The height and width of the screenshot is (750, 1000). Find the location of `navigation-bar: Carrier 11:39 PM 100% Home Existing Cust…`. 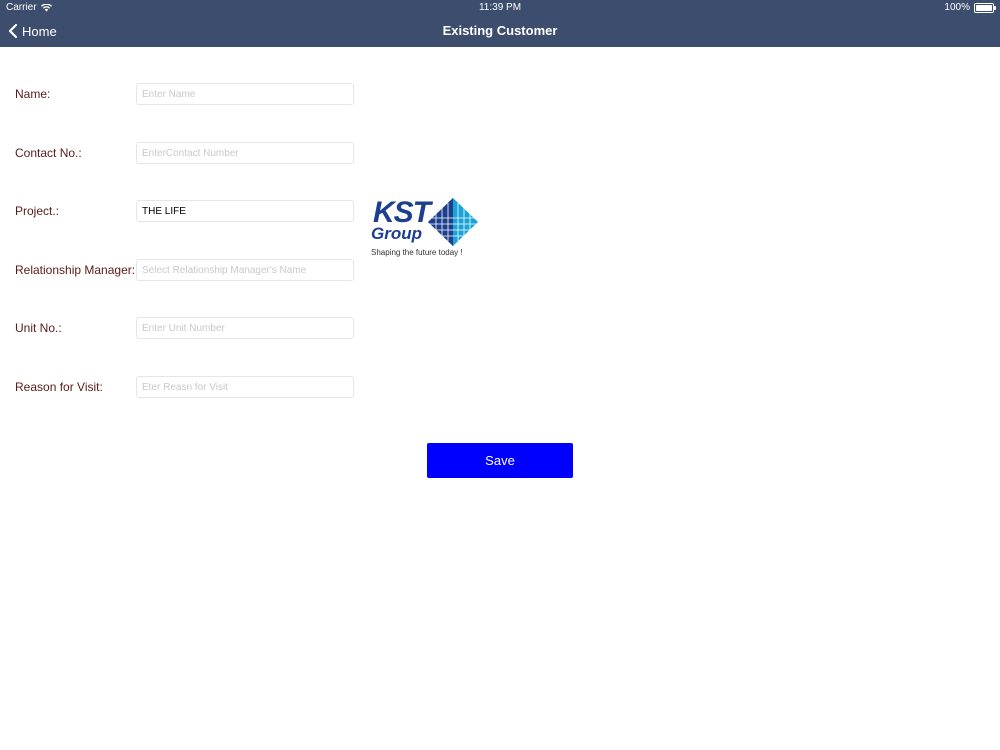

navigation-bar: Carrier 11:39 PM 100% Home Existing Cust… is located at coordinates (500, 23).